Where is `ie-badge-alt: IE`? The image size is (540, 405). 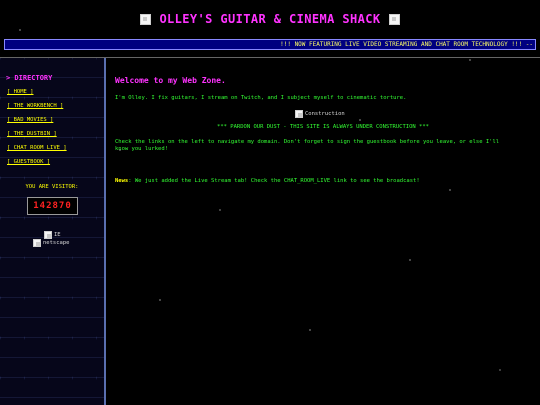
ie-badge-alt: IE is located at coordinates (57, 235).